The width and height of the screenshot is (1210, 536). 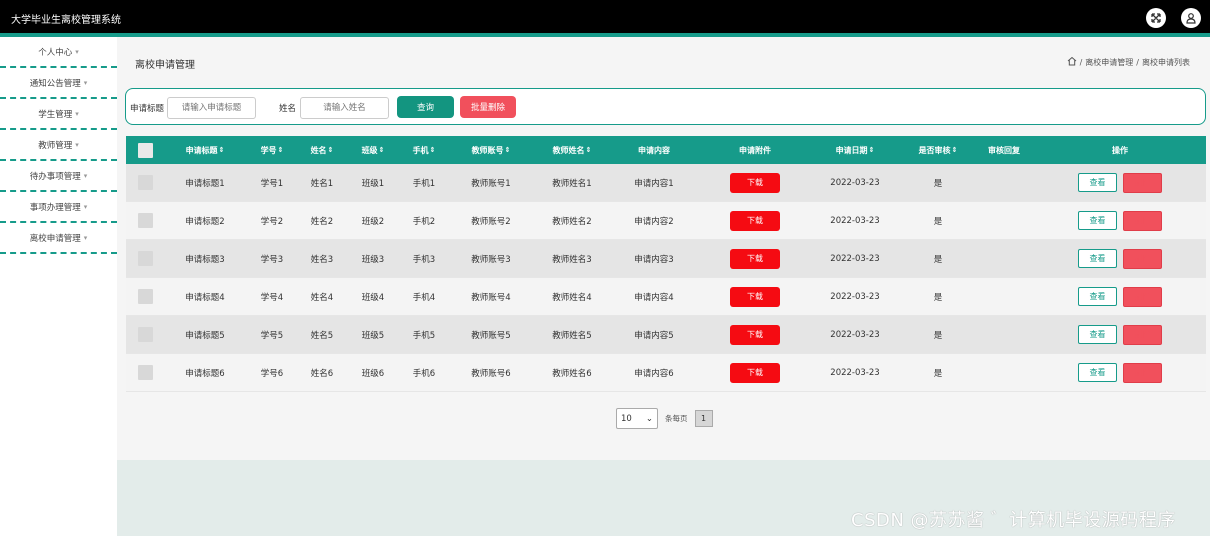 What do you see at coordinates (654, 150) in the screenshot?
I see `column-header-label: 申请内容` at bounding box center [654, 150].